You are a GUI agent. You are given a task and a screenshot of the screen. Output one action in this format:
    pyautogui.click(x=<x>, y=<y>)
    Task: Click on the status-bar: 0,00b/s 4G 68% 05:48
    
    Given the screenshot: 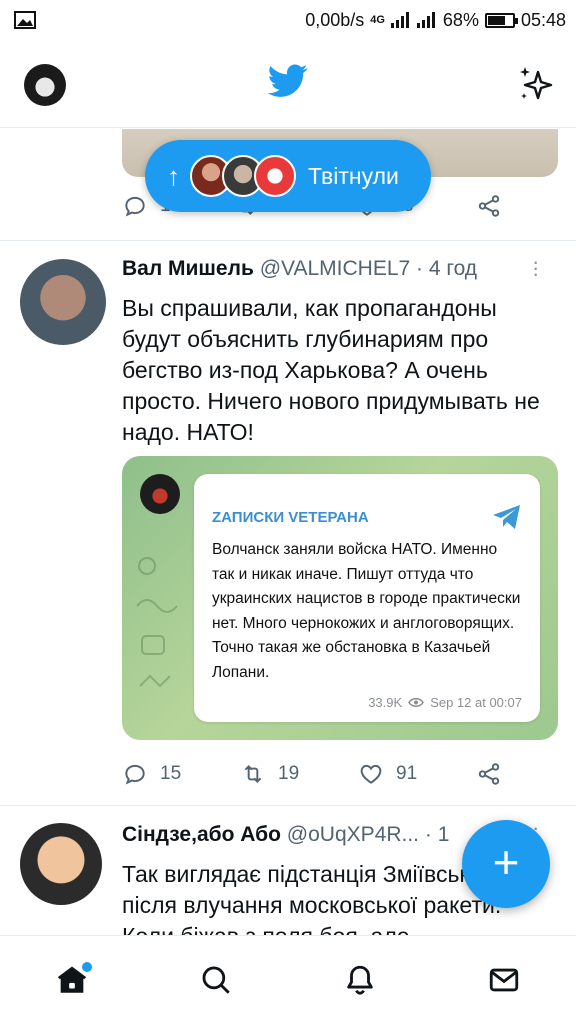 What is the action you would take?
    pyautogui.click(x=288, y=20)
    